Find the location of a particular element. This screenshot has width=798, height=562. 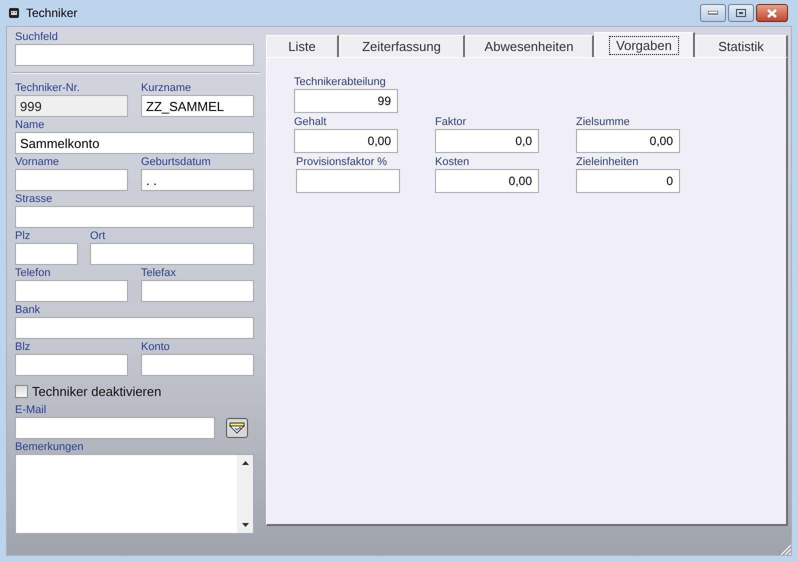

tab: Liste is located at coordinates (302, 46).